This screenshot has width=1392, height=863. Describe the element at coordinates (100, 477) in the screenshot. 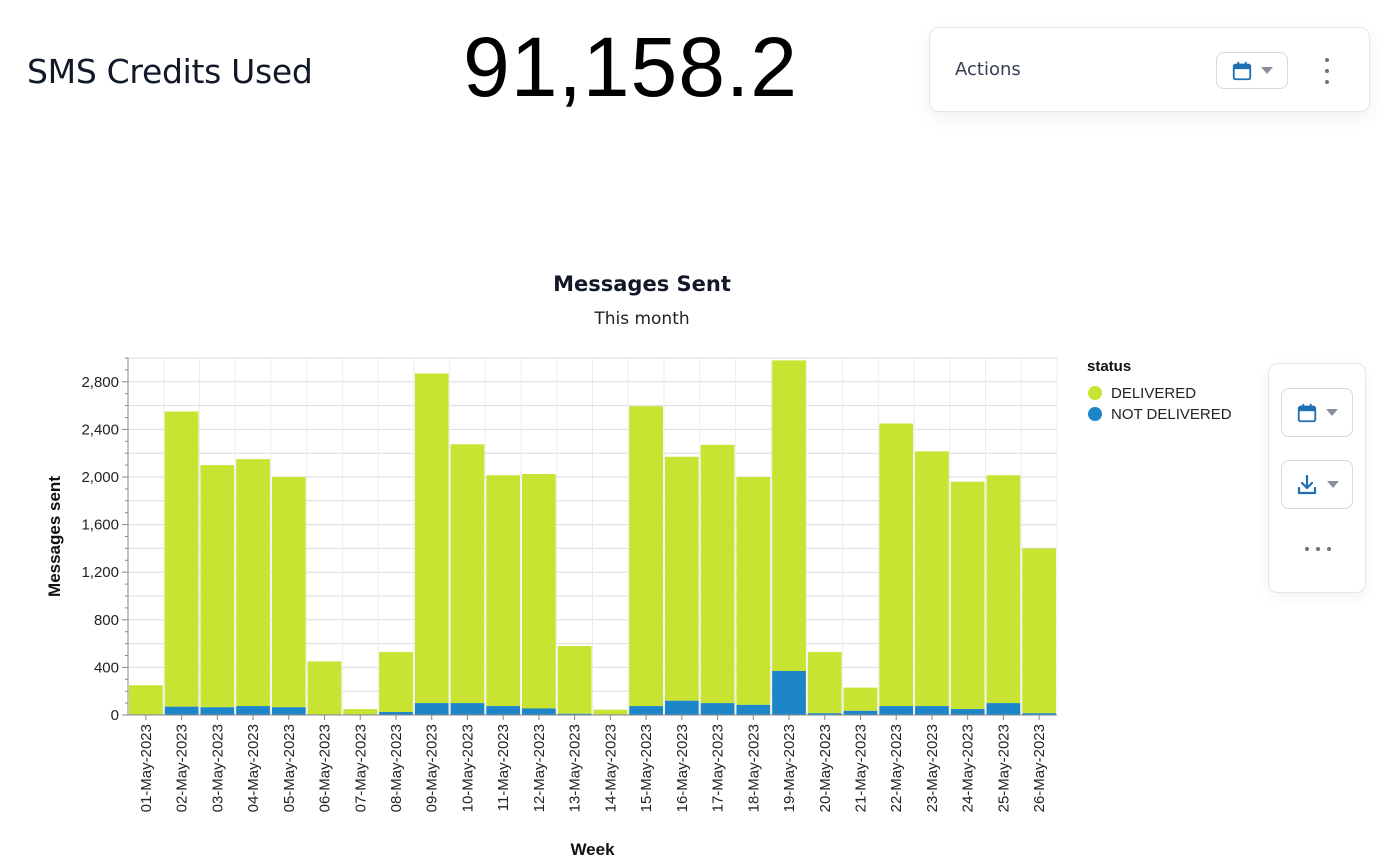

I see `y-tick-label: 2,000` at that location.